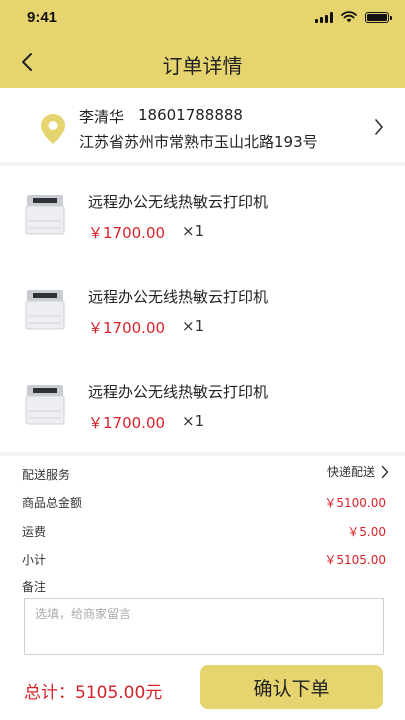 This screenshot has height=720, width=405. Describe the element at coordinates (190, 115) in the screenshot. I see `recipient-phone: 18601788888` at that location.